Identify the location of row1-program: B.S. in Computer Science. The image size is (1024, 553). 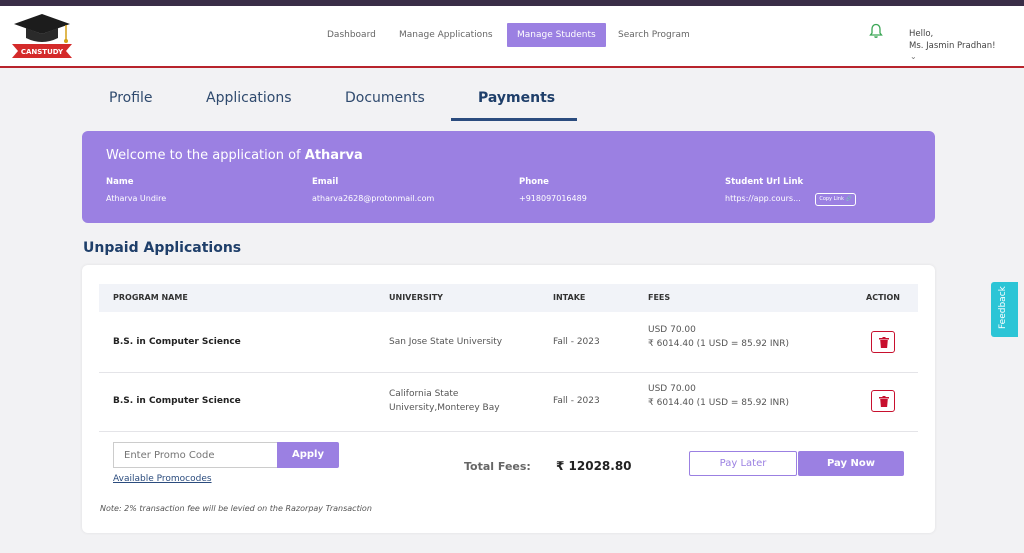
(177, 342).